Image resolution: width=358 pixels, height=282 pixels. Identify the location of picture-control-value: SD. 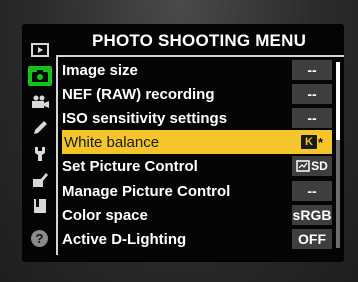
(312, 166).